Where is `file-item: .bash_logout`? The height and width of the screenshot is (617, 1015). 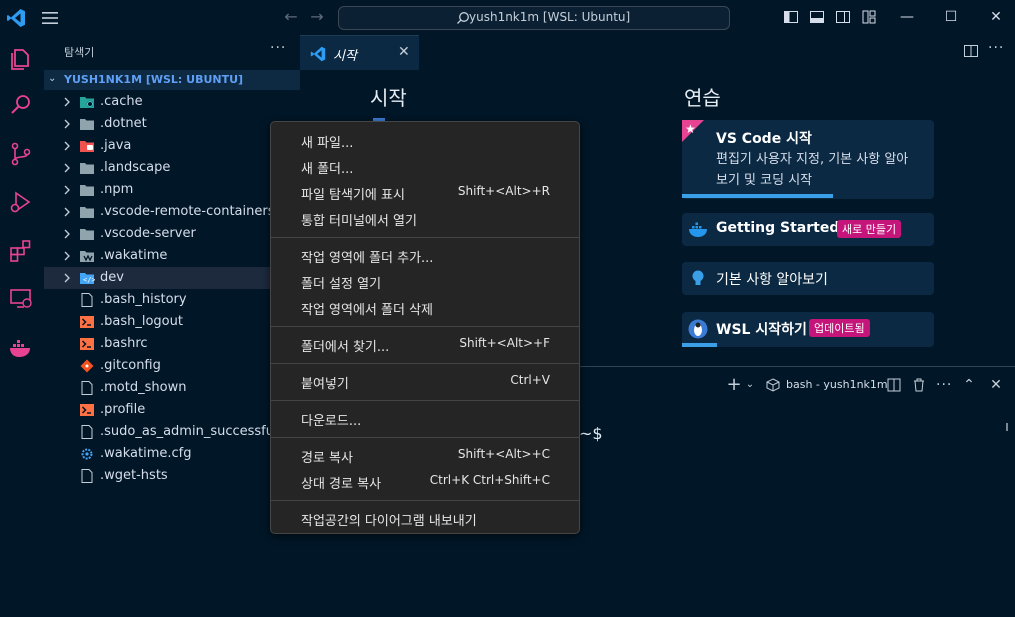
file-item: .bash_logout is located at coordinates (172, 322).